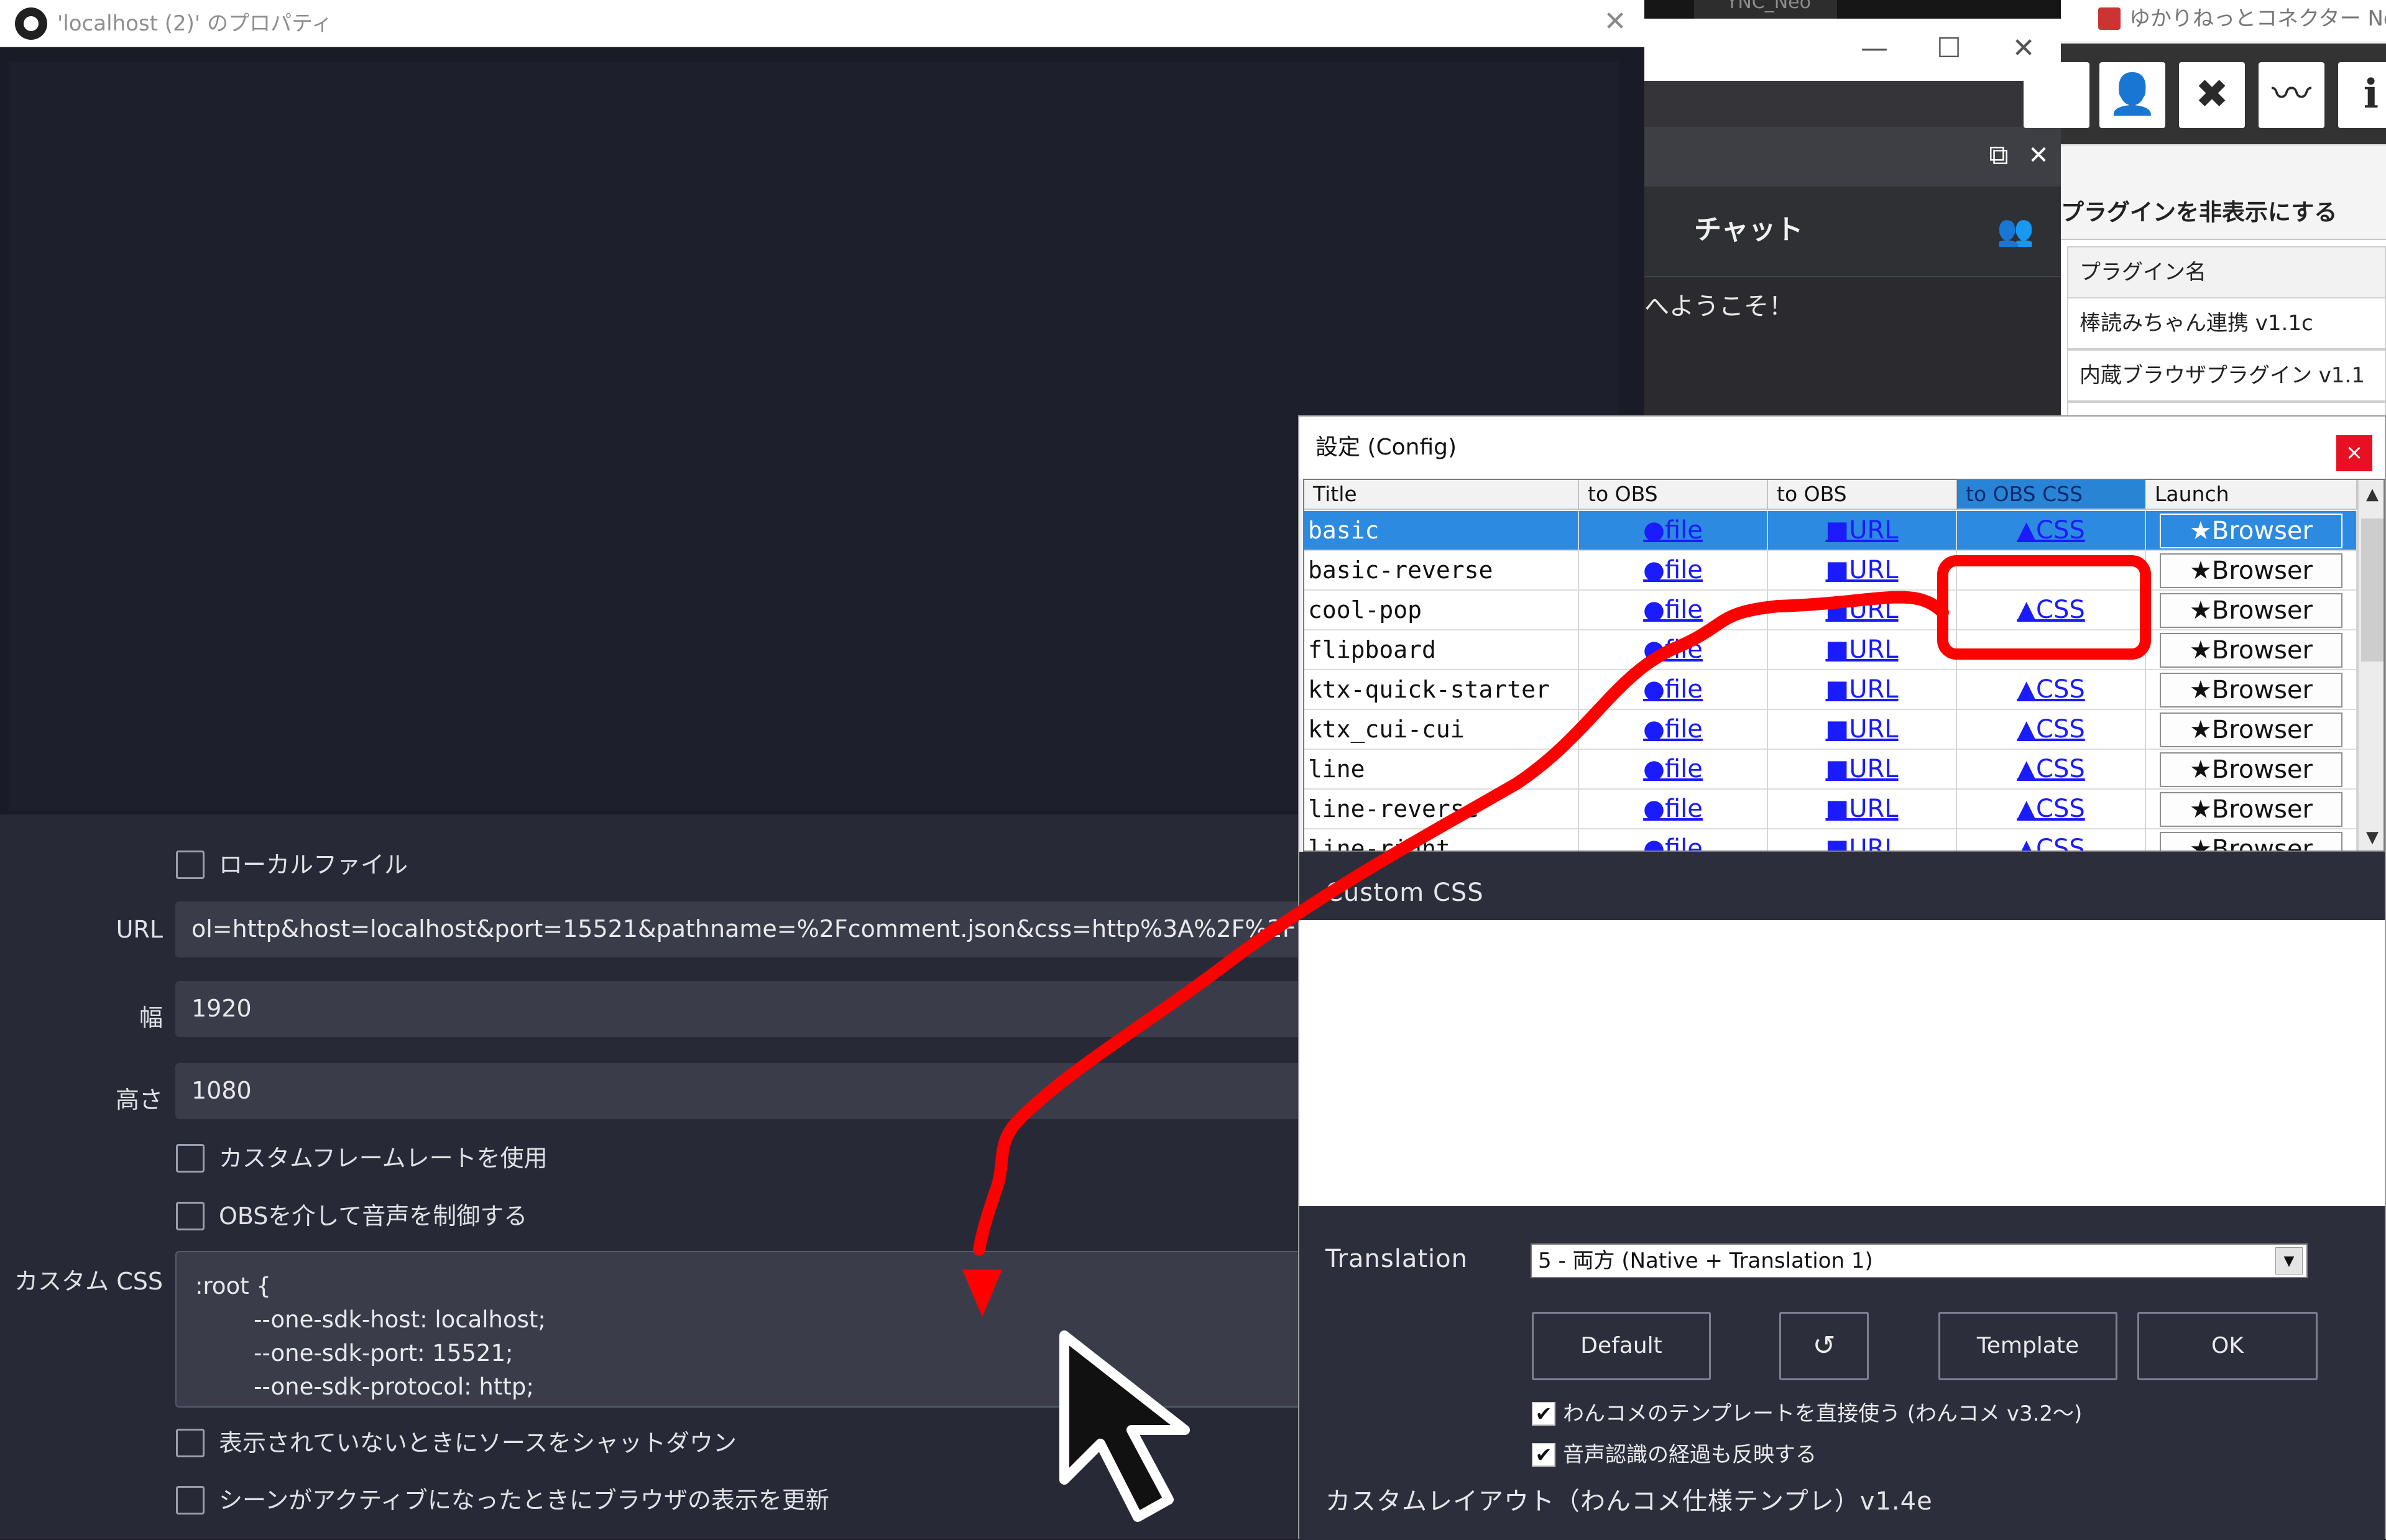  Describe the element at coordinates (2251, 495) in the screenshot. I see `column-header-launch: Launch` at that location.